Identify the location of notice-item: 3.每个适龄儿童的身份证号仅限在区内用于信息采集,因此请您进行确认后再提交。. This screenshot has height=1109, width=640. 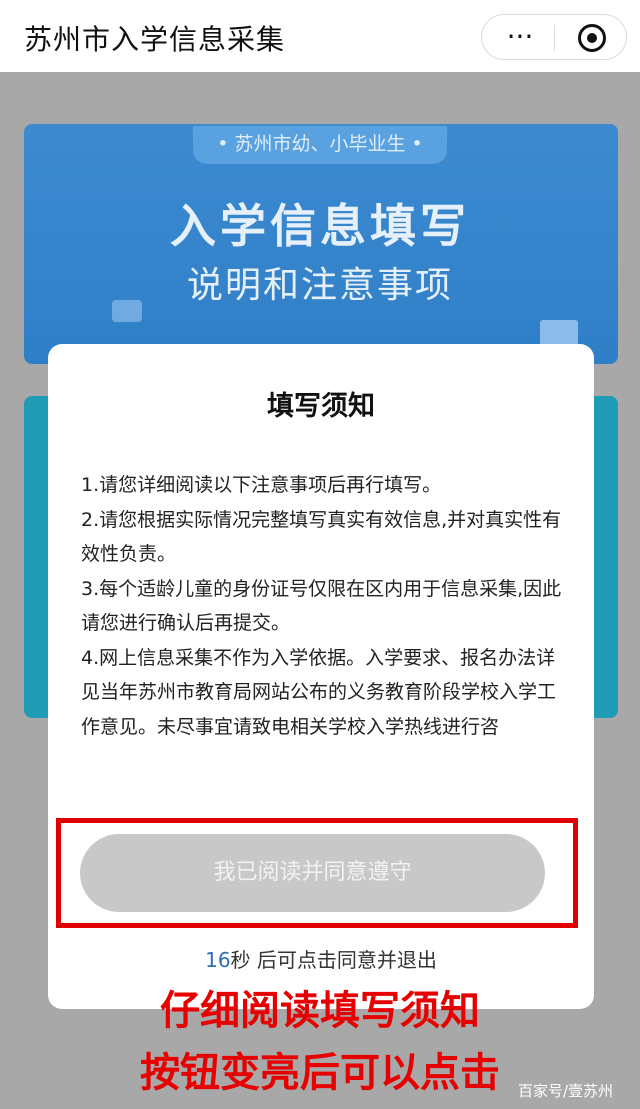
(321, 606).